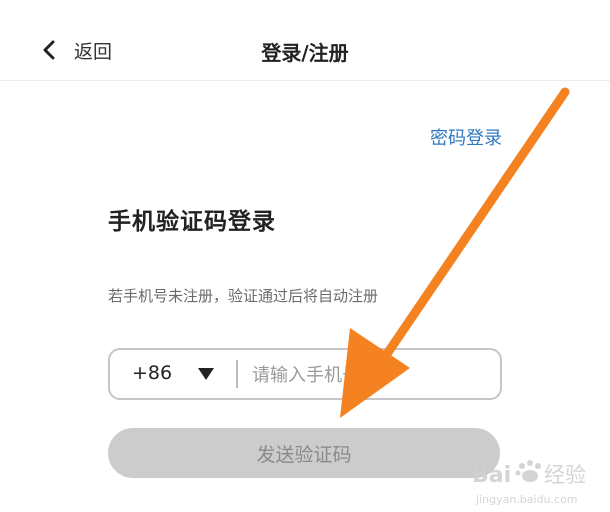  I want to click on svg-text: 经验, so click(565, 475).